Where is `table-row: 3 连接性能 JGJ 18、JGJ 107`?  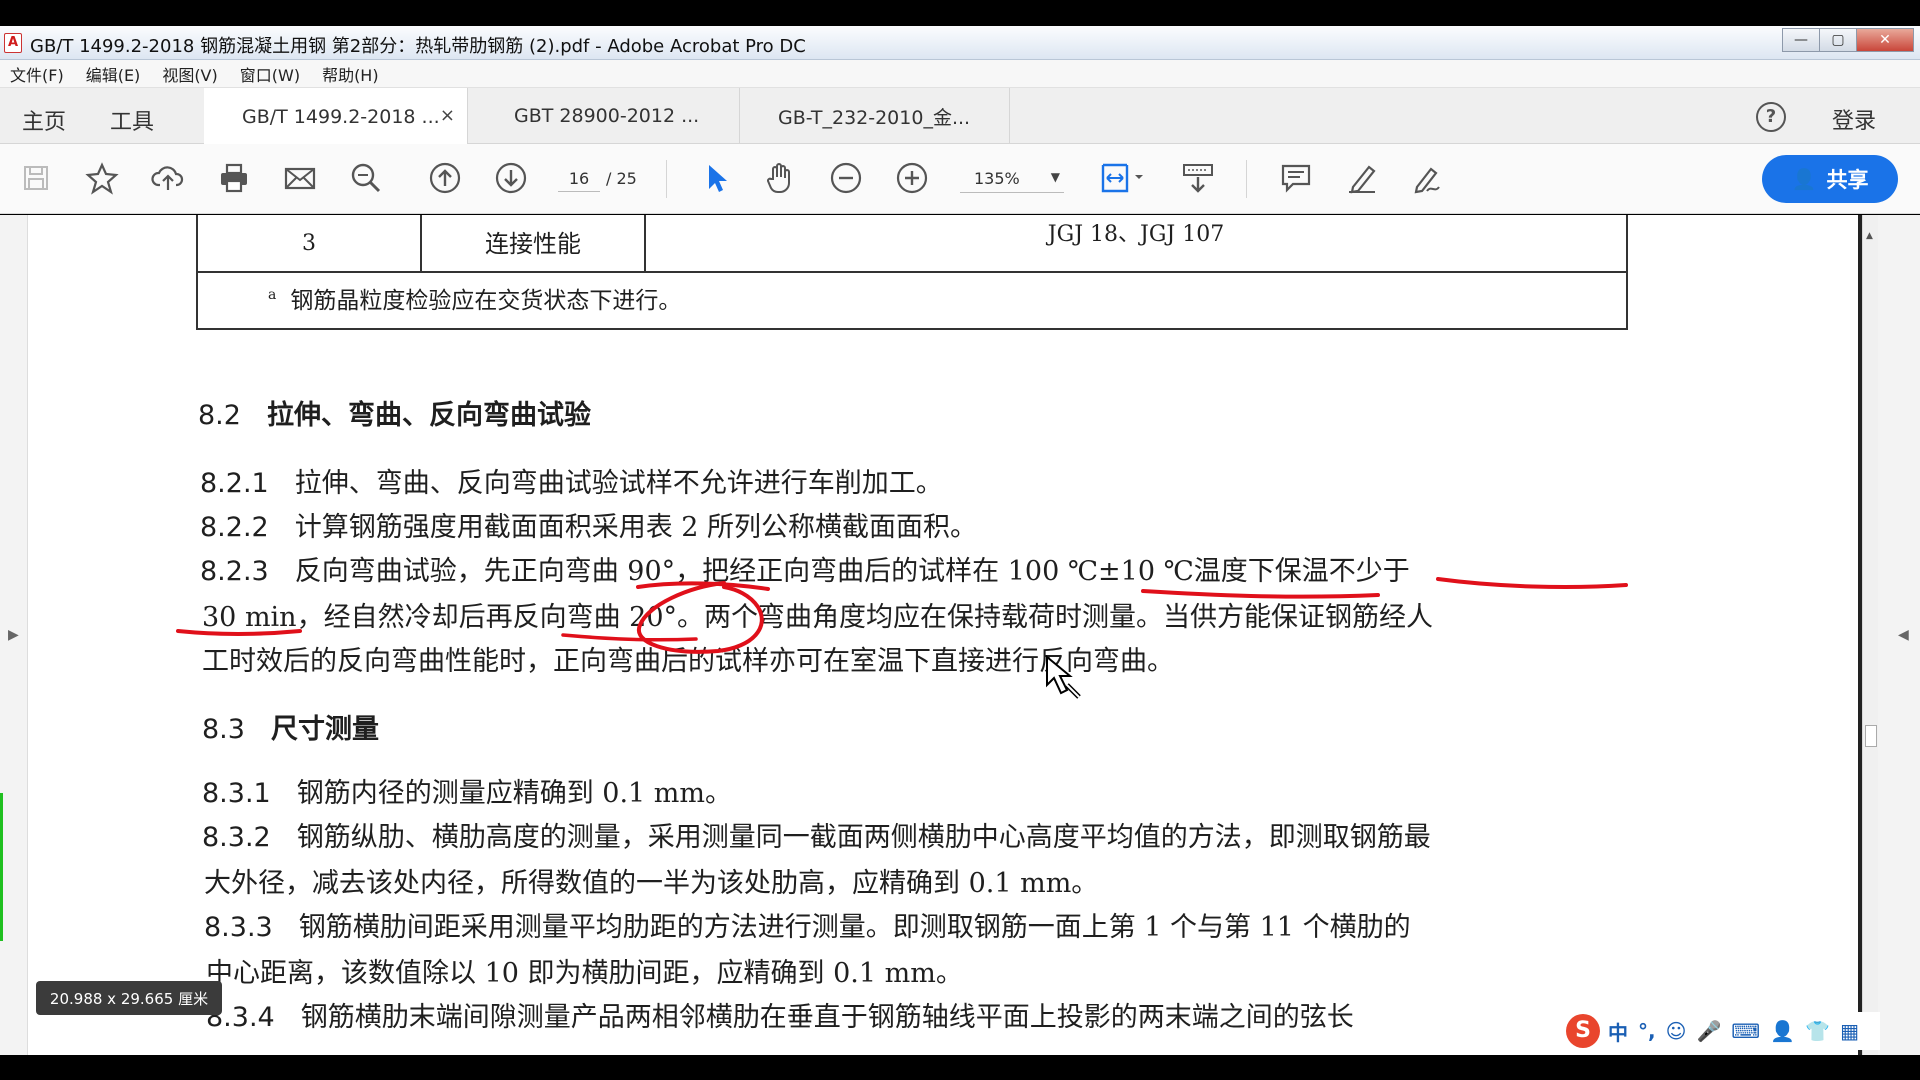
table-row: 3 连接性能 JGJ 18、JGJ 107 is located at coordinates (912, 244).